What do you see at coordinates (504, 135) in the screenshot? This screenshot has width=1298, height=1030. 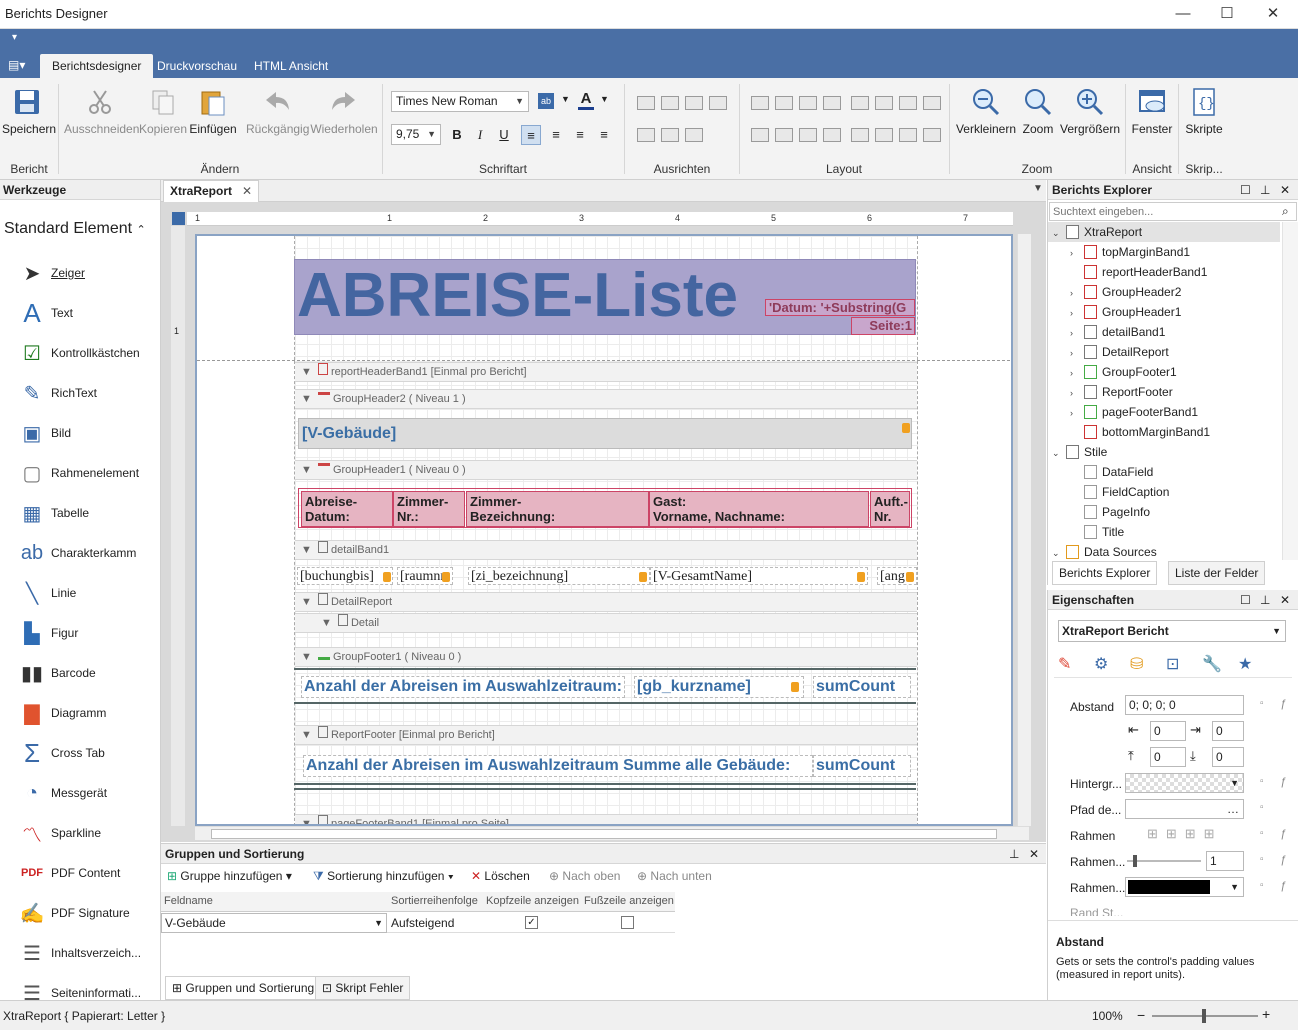 I see `underline-button: U` at bounding box center [504, 135].